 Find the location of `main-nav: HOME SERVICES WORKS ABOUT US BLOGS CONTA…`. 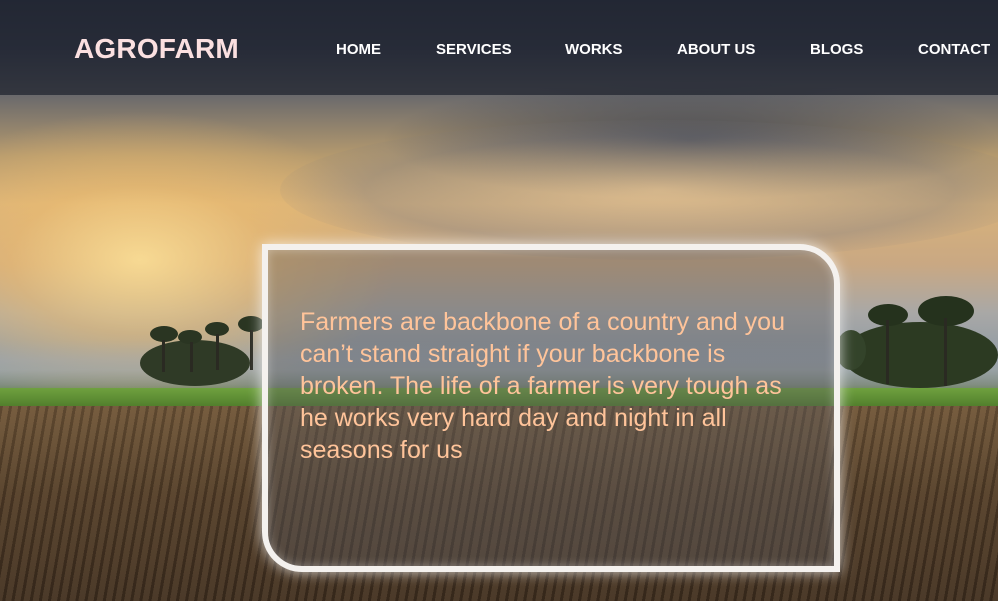

main-nav: HOME SERVICES WORKS ABOUT US BLOGS CONTA… is located at coordinates (499, 51).